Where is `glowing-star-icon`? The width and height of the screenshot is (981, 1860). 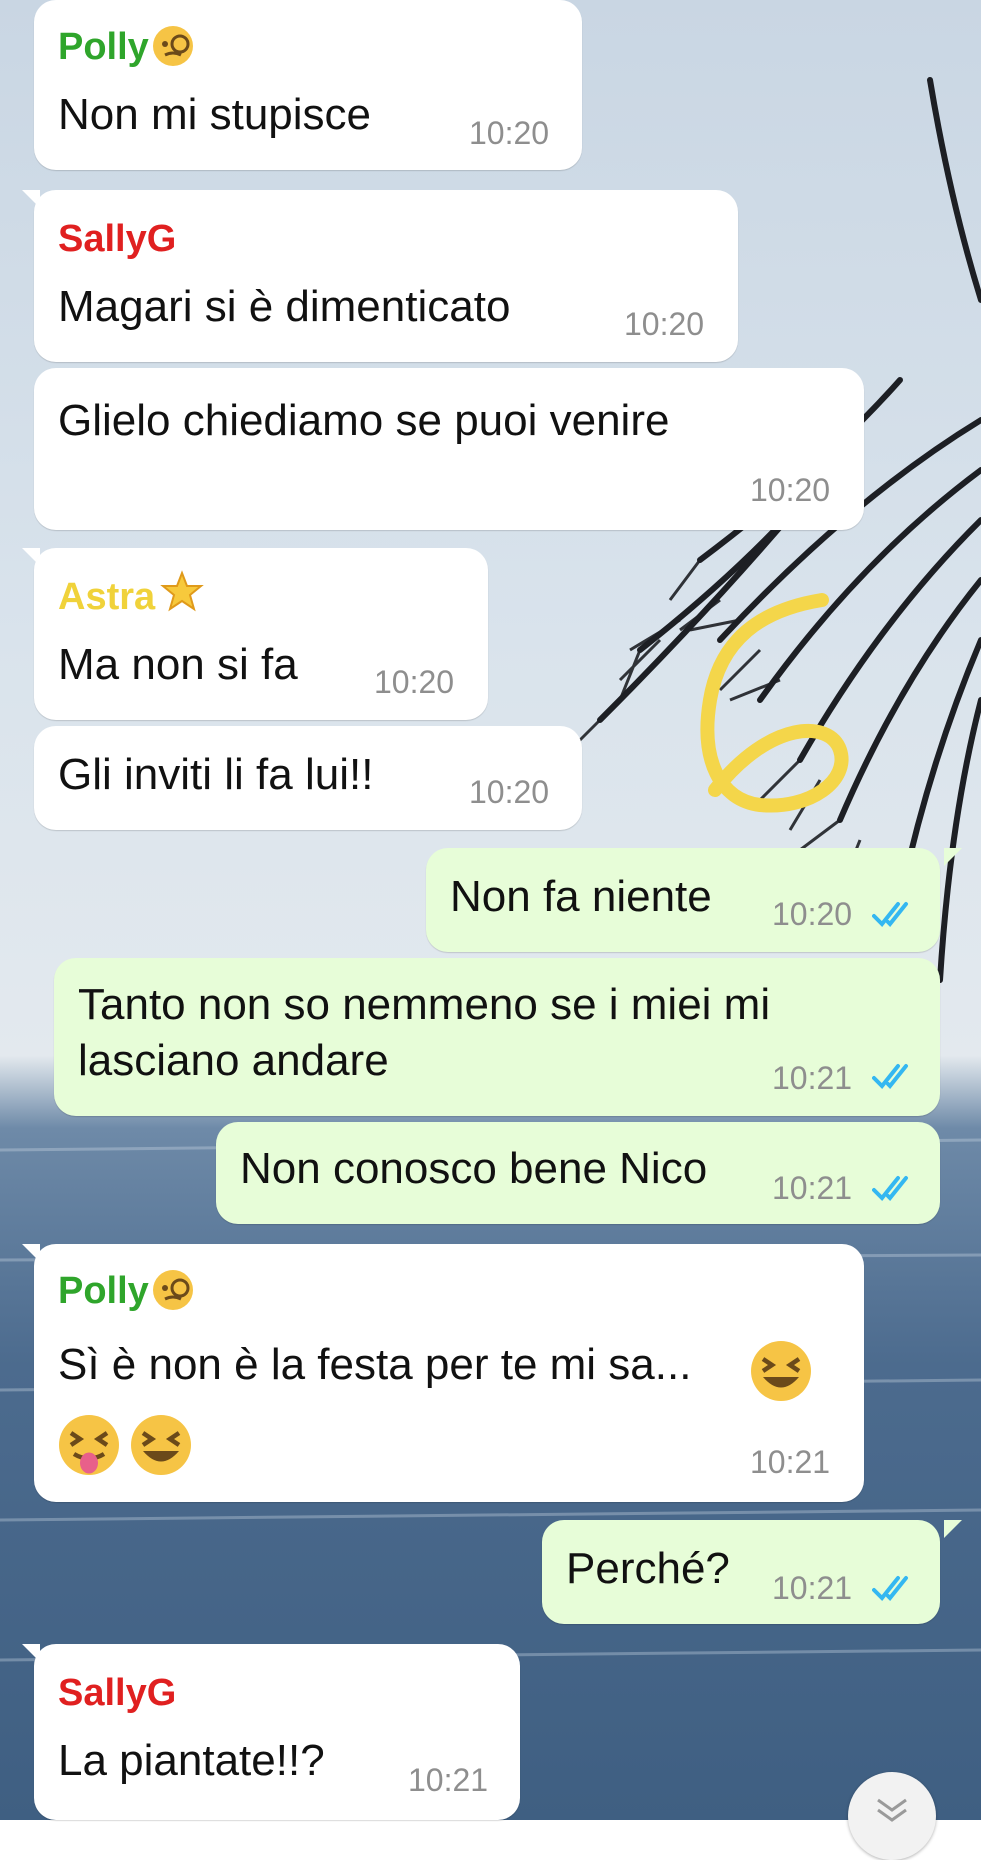
glowing-star-icon is located at coordinates (182, 594).